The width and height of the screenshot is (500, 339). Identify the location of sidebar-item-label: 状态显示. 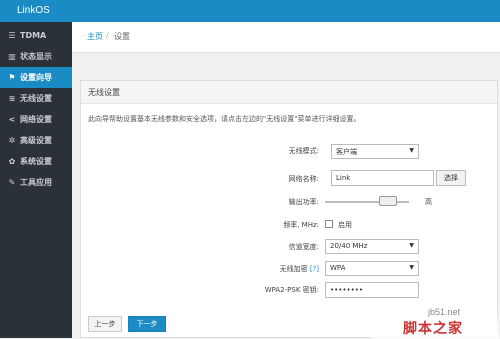
(36, 56).